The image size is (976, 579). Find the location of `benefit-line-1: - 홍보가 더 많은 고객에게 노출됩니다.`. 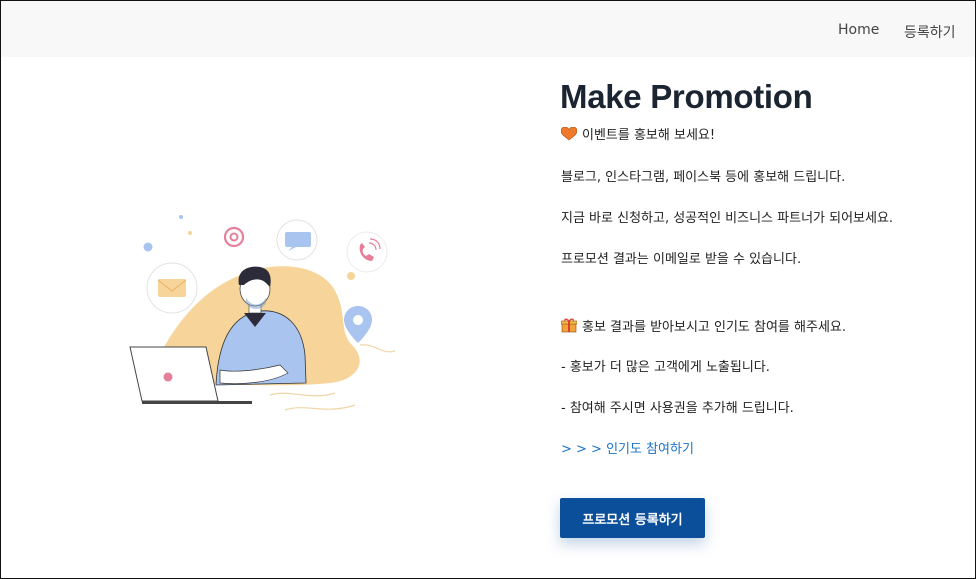

benefit-line-1: - 홍보가 더 많은 고객에게 노출됩니다. is located at coordinates (665, 367).